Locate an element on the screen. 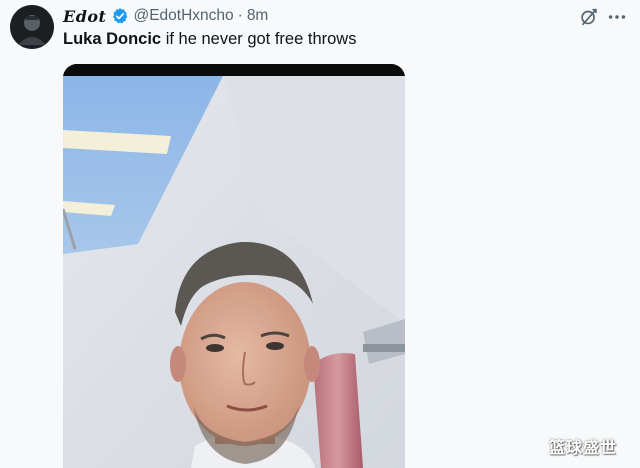 The image size is (640, 468). watermark: 篮球盛世 is located at coordinates (583, 447).